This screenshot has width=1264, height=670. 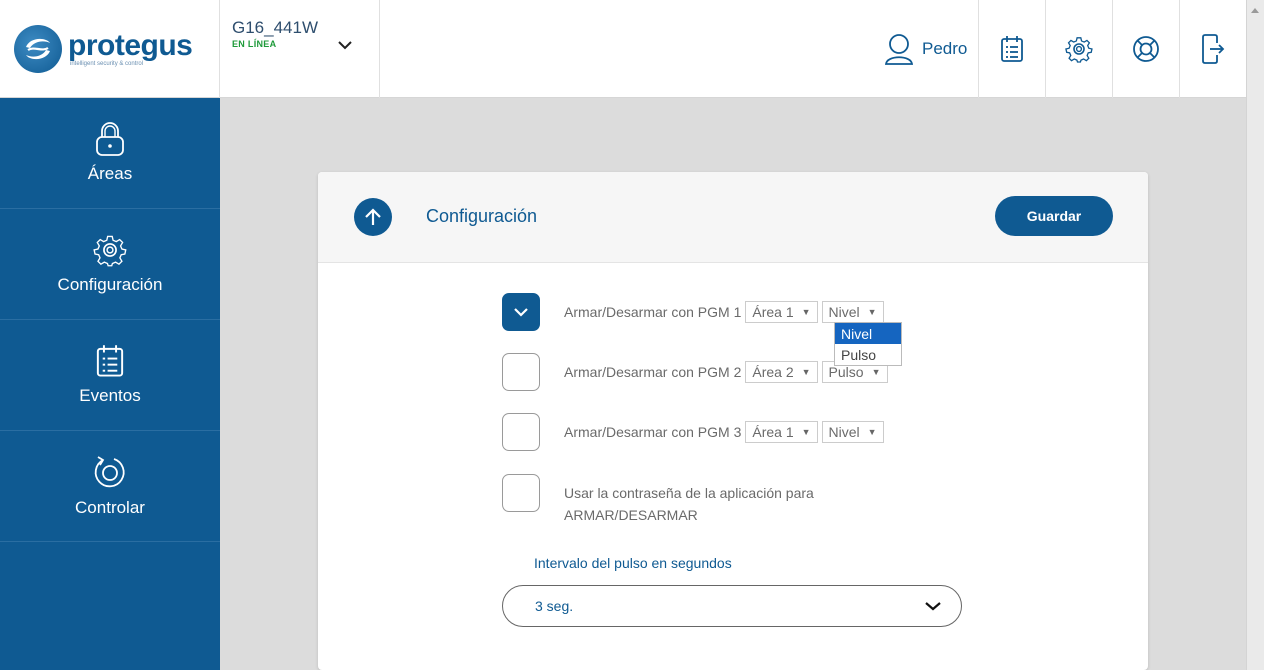 I want to click on logo-tagline: intelligent security & control, so click(x=107, y=64).